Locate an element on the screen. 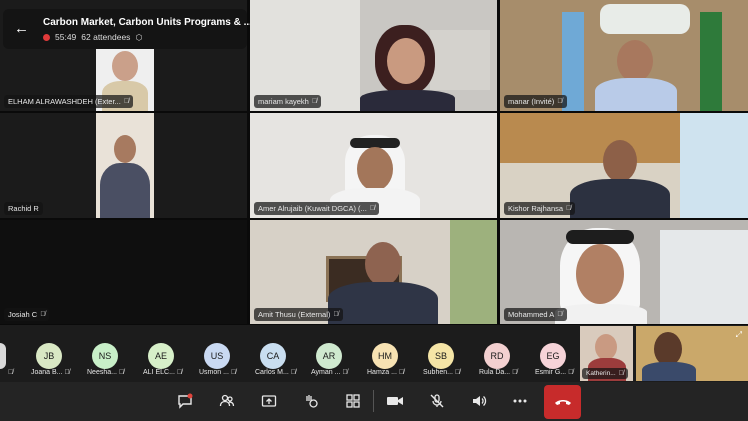 The height and width of the screenshot is (421, 748). meeting-toolbar is located at coordinates (374, 401).